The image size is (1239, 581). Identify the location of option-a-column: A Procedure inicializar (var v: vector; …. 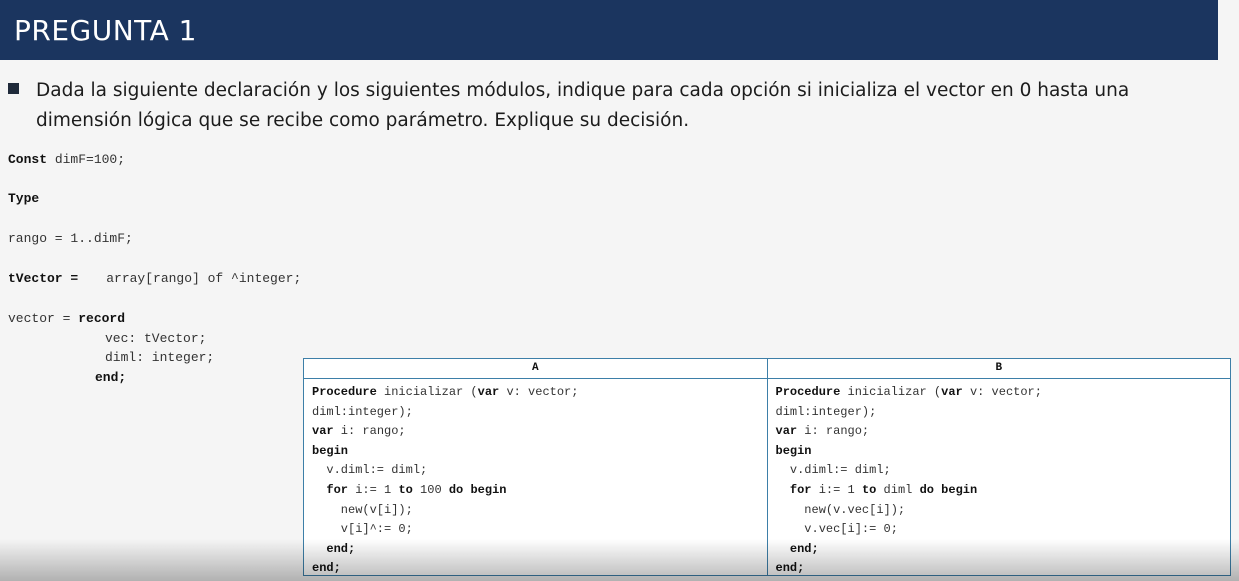
(535, 467).